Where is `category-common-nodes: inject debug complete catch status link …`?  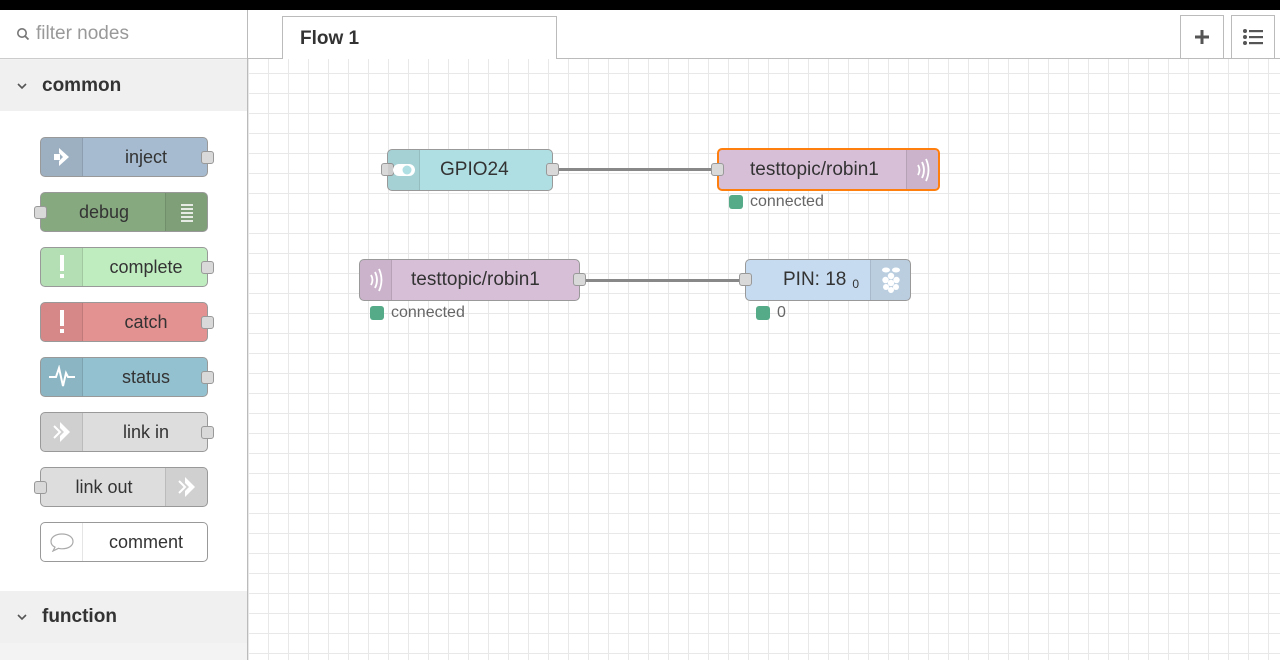
category-common-nodes: inject debug complete catch status link … is located at coordinates (123, 351).